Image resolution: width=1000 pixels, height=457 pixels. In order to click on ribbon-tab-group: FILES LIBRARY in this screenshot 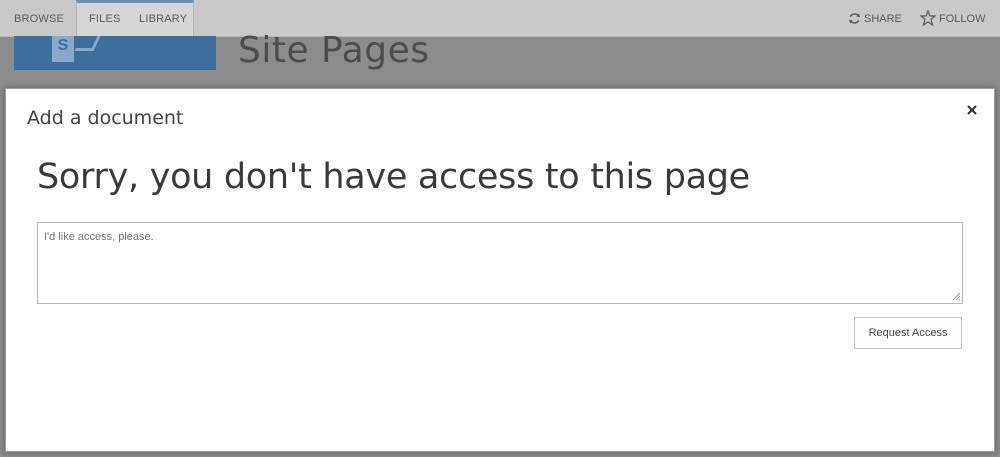, I will do `click(135, 18)`.